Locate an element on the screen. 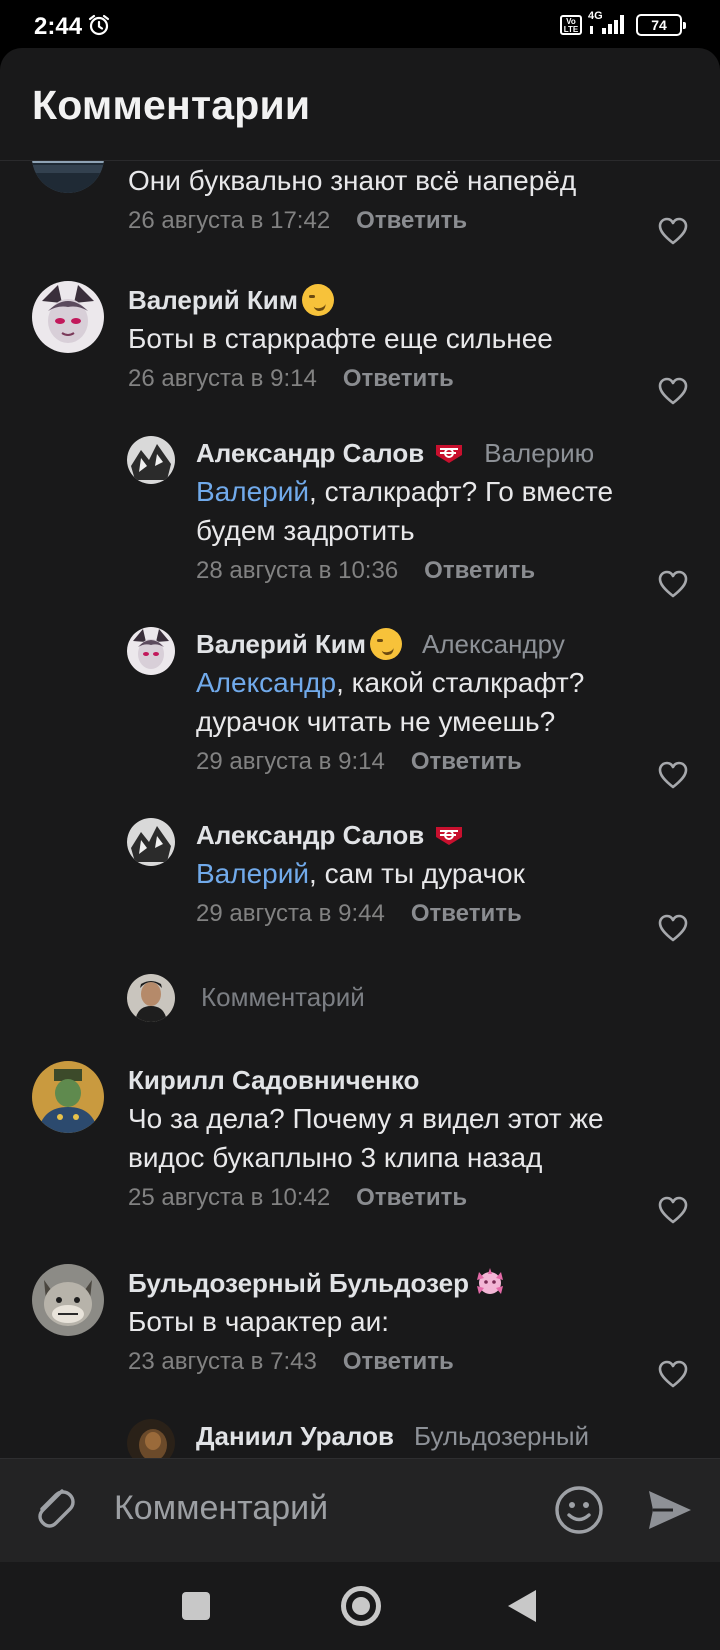  comment-date: 26 августа в 17:42 is located at coordinates (229, 220).